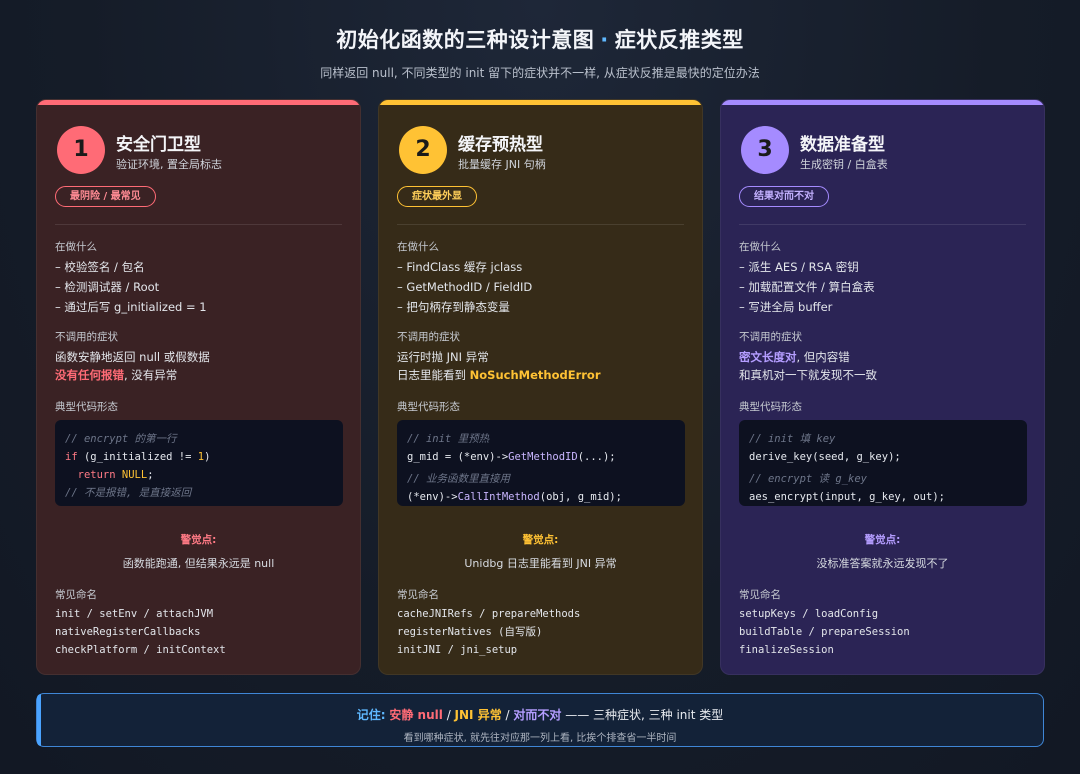 The width and height of the screenshot is (1080, 774). What do you see at coordinates (470, 632) in the screenshot?
I see `name-item: registerNatives (自写版)` at bounding box center [470, 632].